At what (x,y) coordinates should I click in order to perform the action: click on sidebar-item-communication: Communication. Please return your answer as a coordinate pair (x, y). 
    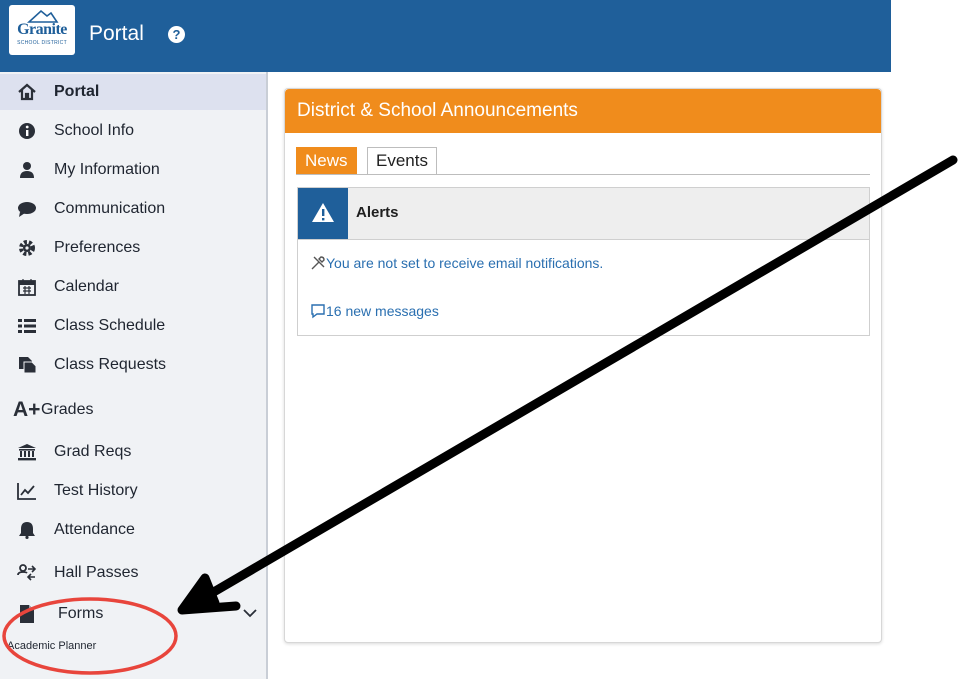
    Looking at the image, I should click on (133, 209).